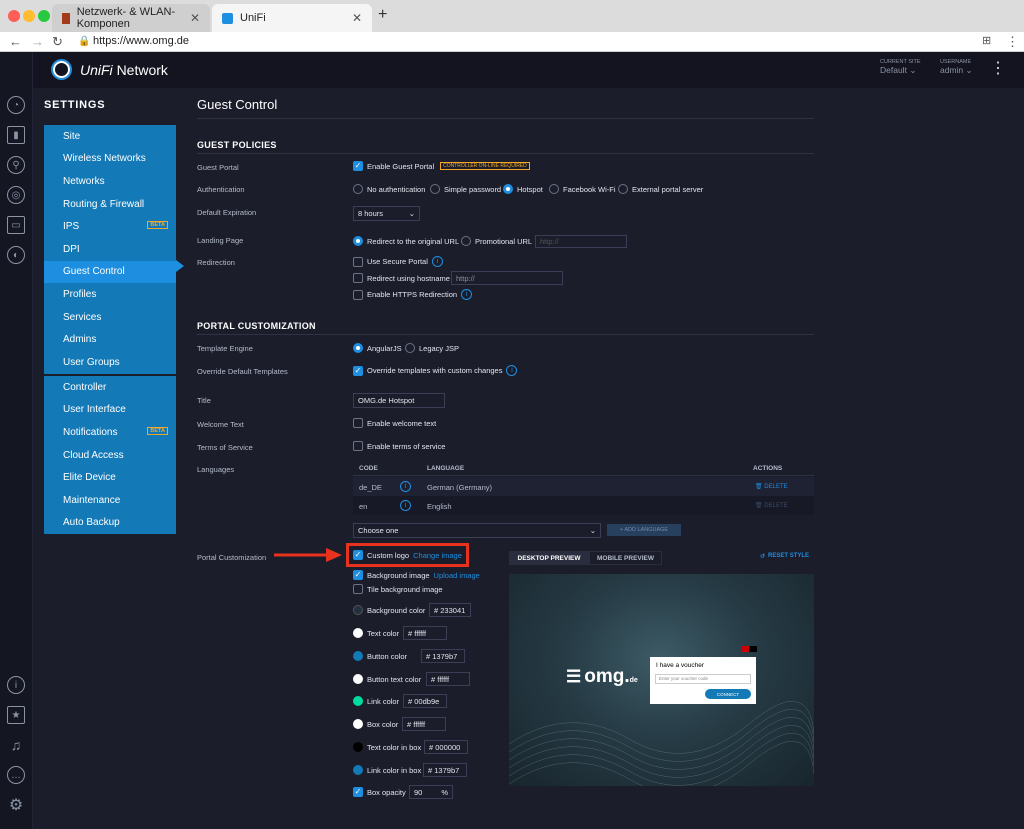 The height and width of the screenshot is (829, 1024). What do you see at coordinates (292, 18) in the screenshot?
I see `browser-tab-unifi: UniFi ✕` at bounding box center [292, 18].